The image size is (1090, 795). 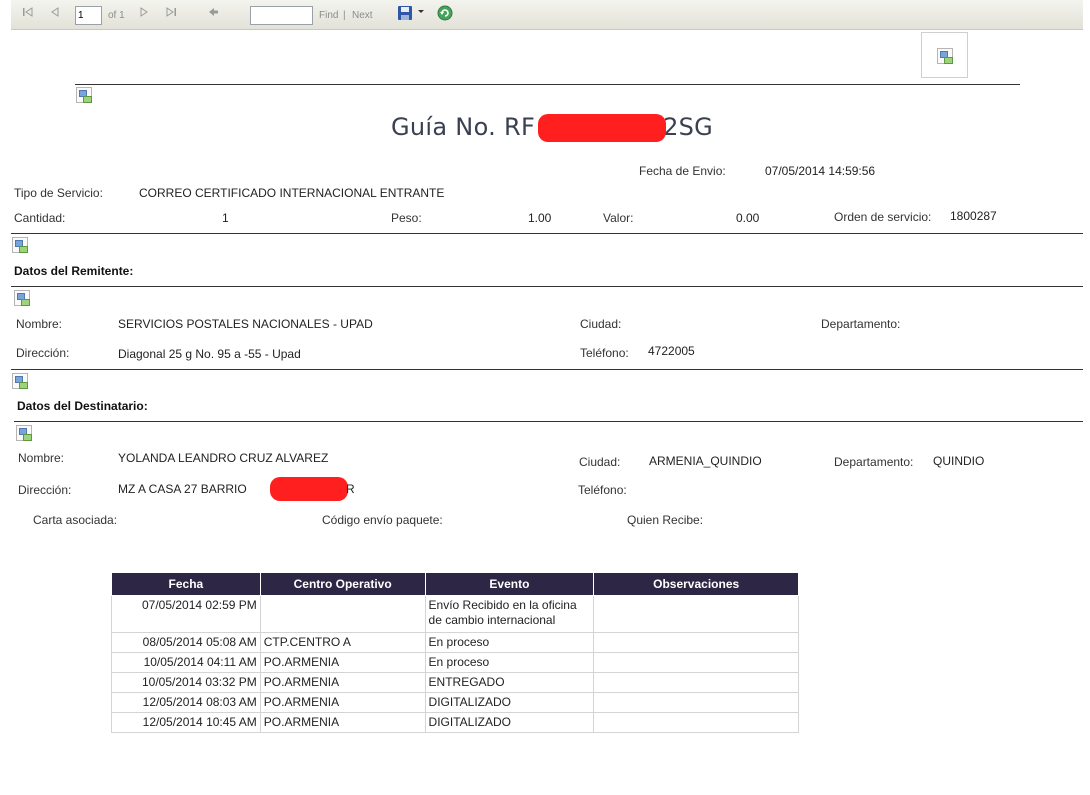 What do you see at coordinates (43, 353) in the screenshot?
I see `remitente-direccion-label: Dirección:` at bounding box center [43, 353].